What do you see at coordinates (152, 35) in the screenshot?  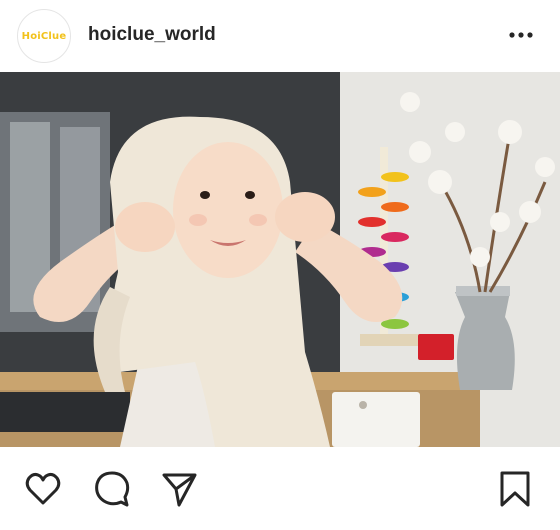 I see `username-link: hoiclue_world` at bounding box center [152, 35].